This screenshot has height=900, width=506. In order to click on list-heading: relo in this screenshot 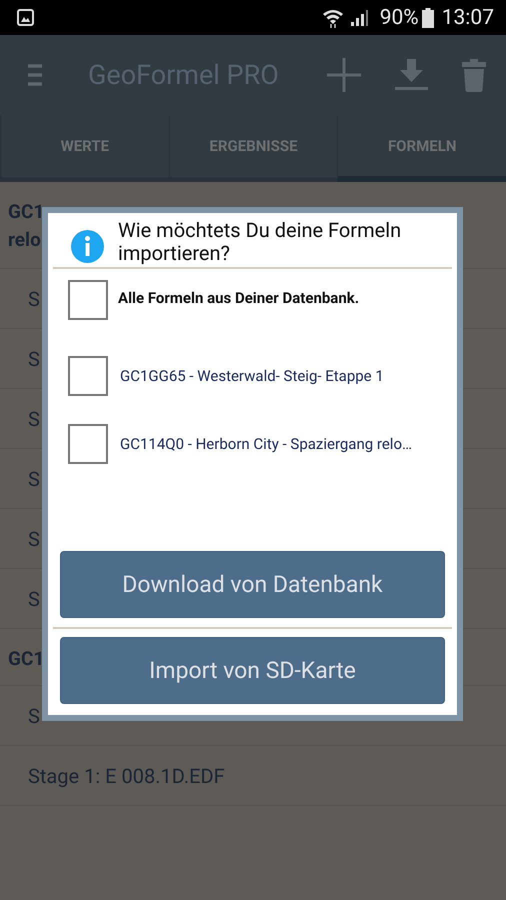, I will do `click(24, 240)`.